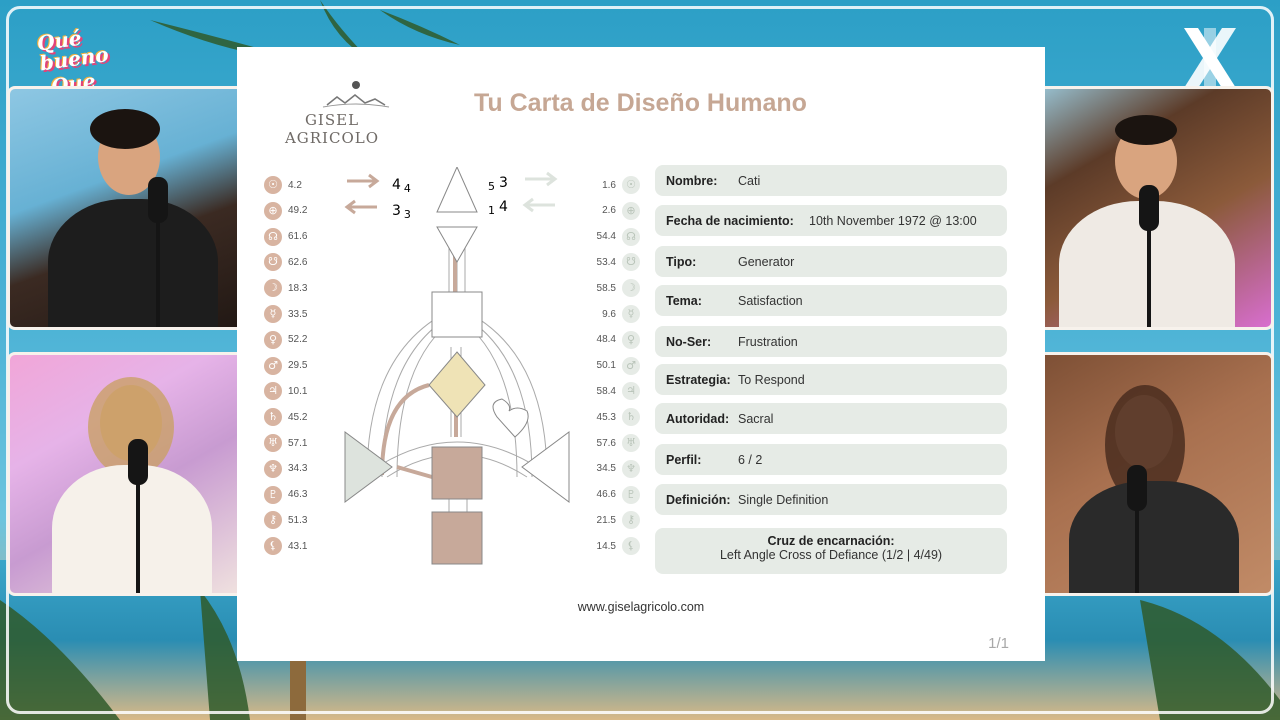  What do you see at coordinates (295, 185) in the screenshot?
I see `planet-gate-value: 4.2` at bounding box center [295, 185].